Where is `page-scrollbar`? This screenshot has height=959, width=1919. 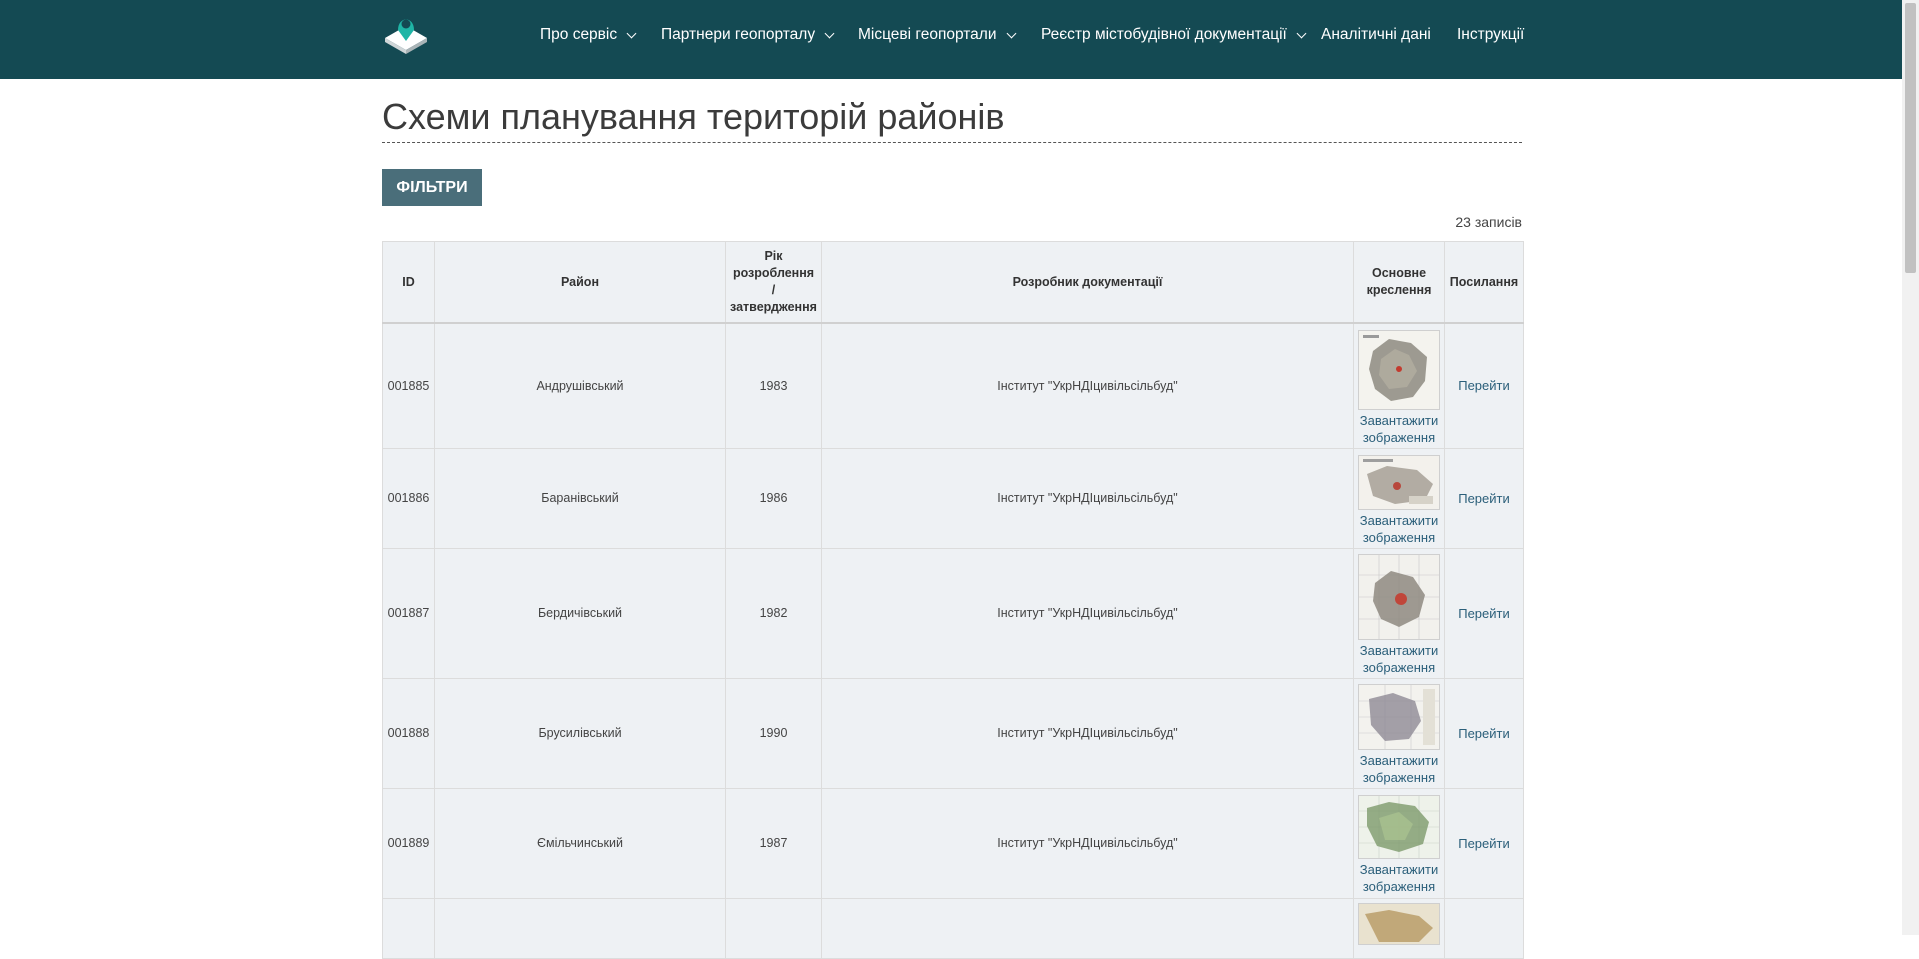 page-scrollbar is located at coordinates (1910, 467).